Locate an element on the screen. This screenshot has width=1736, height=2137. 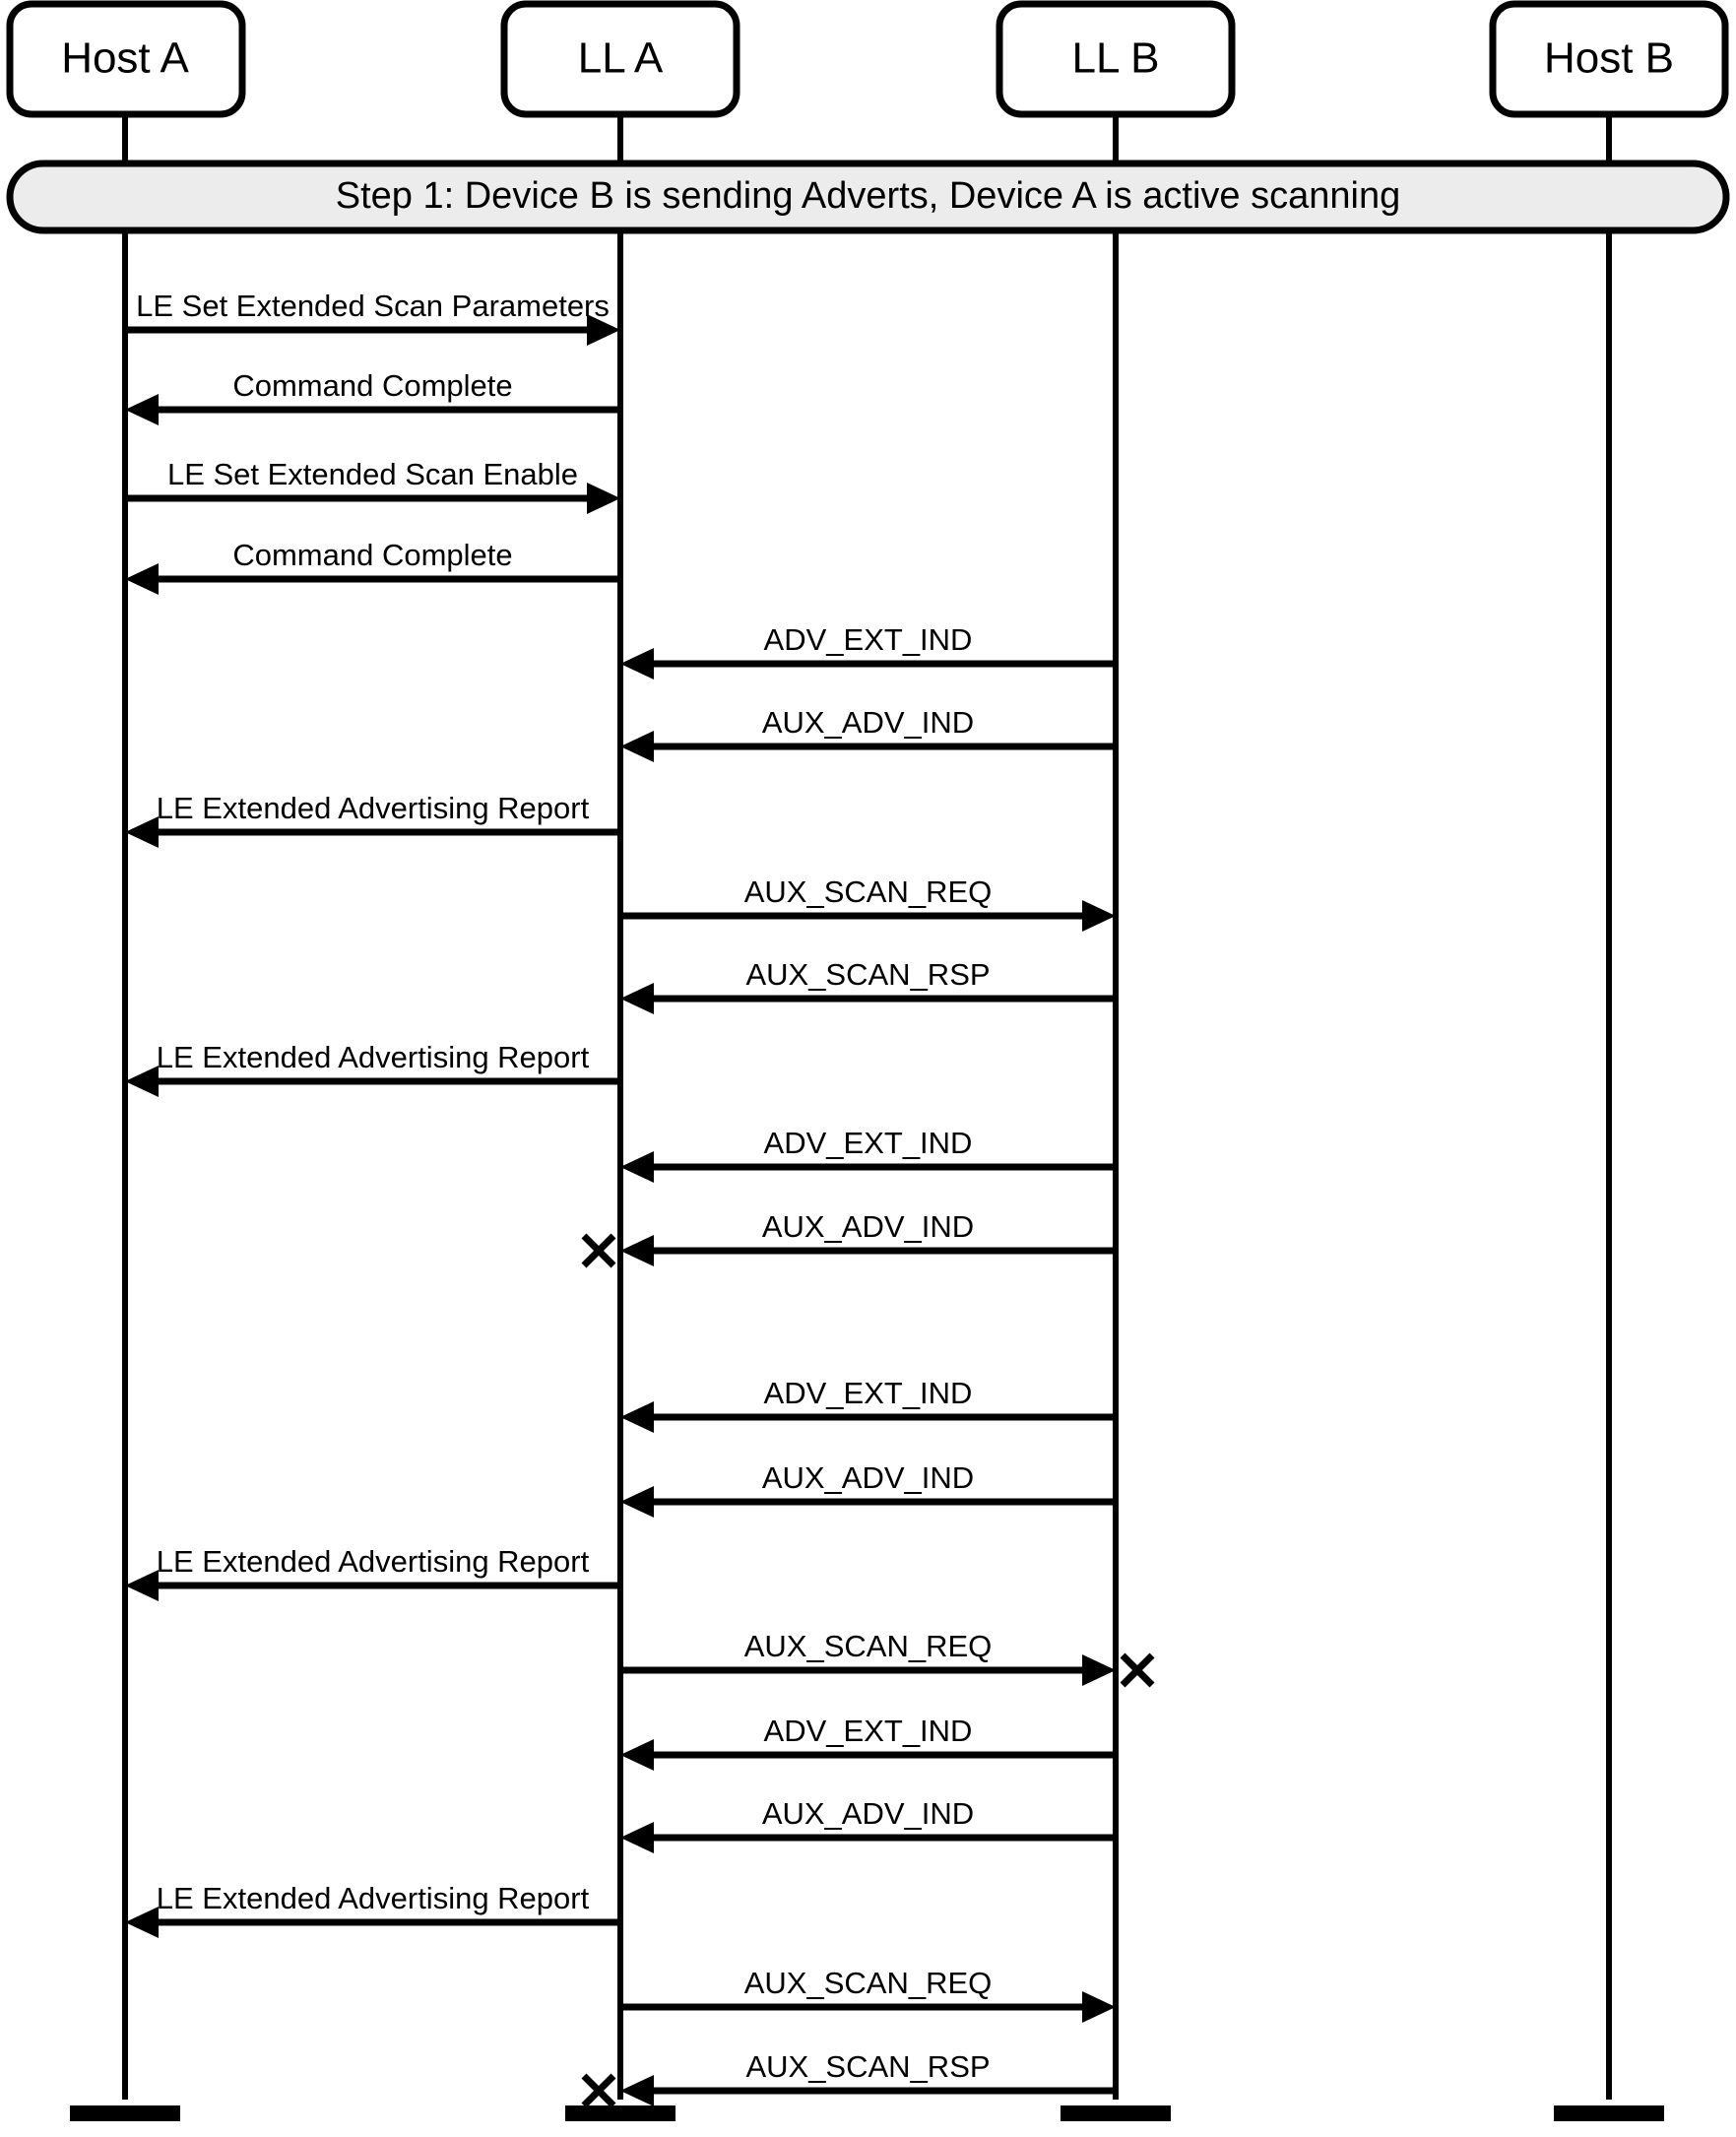
message-10: LE Extended Advertising Report is located at coordinates (373, 1068).